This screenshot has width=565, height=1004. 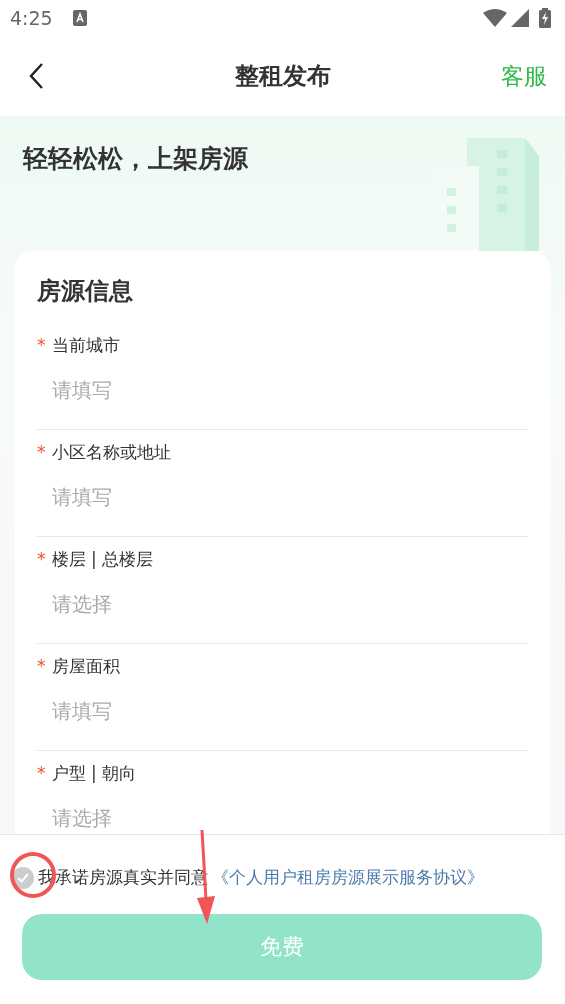 I want to click on back-icon, so click(x=36, y=76).